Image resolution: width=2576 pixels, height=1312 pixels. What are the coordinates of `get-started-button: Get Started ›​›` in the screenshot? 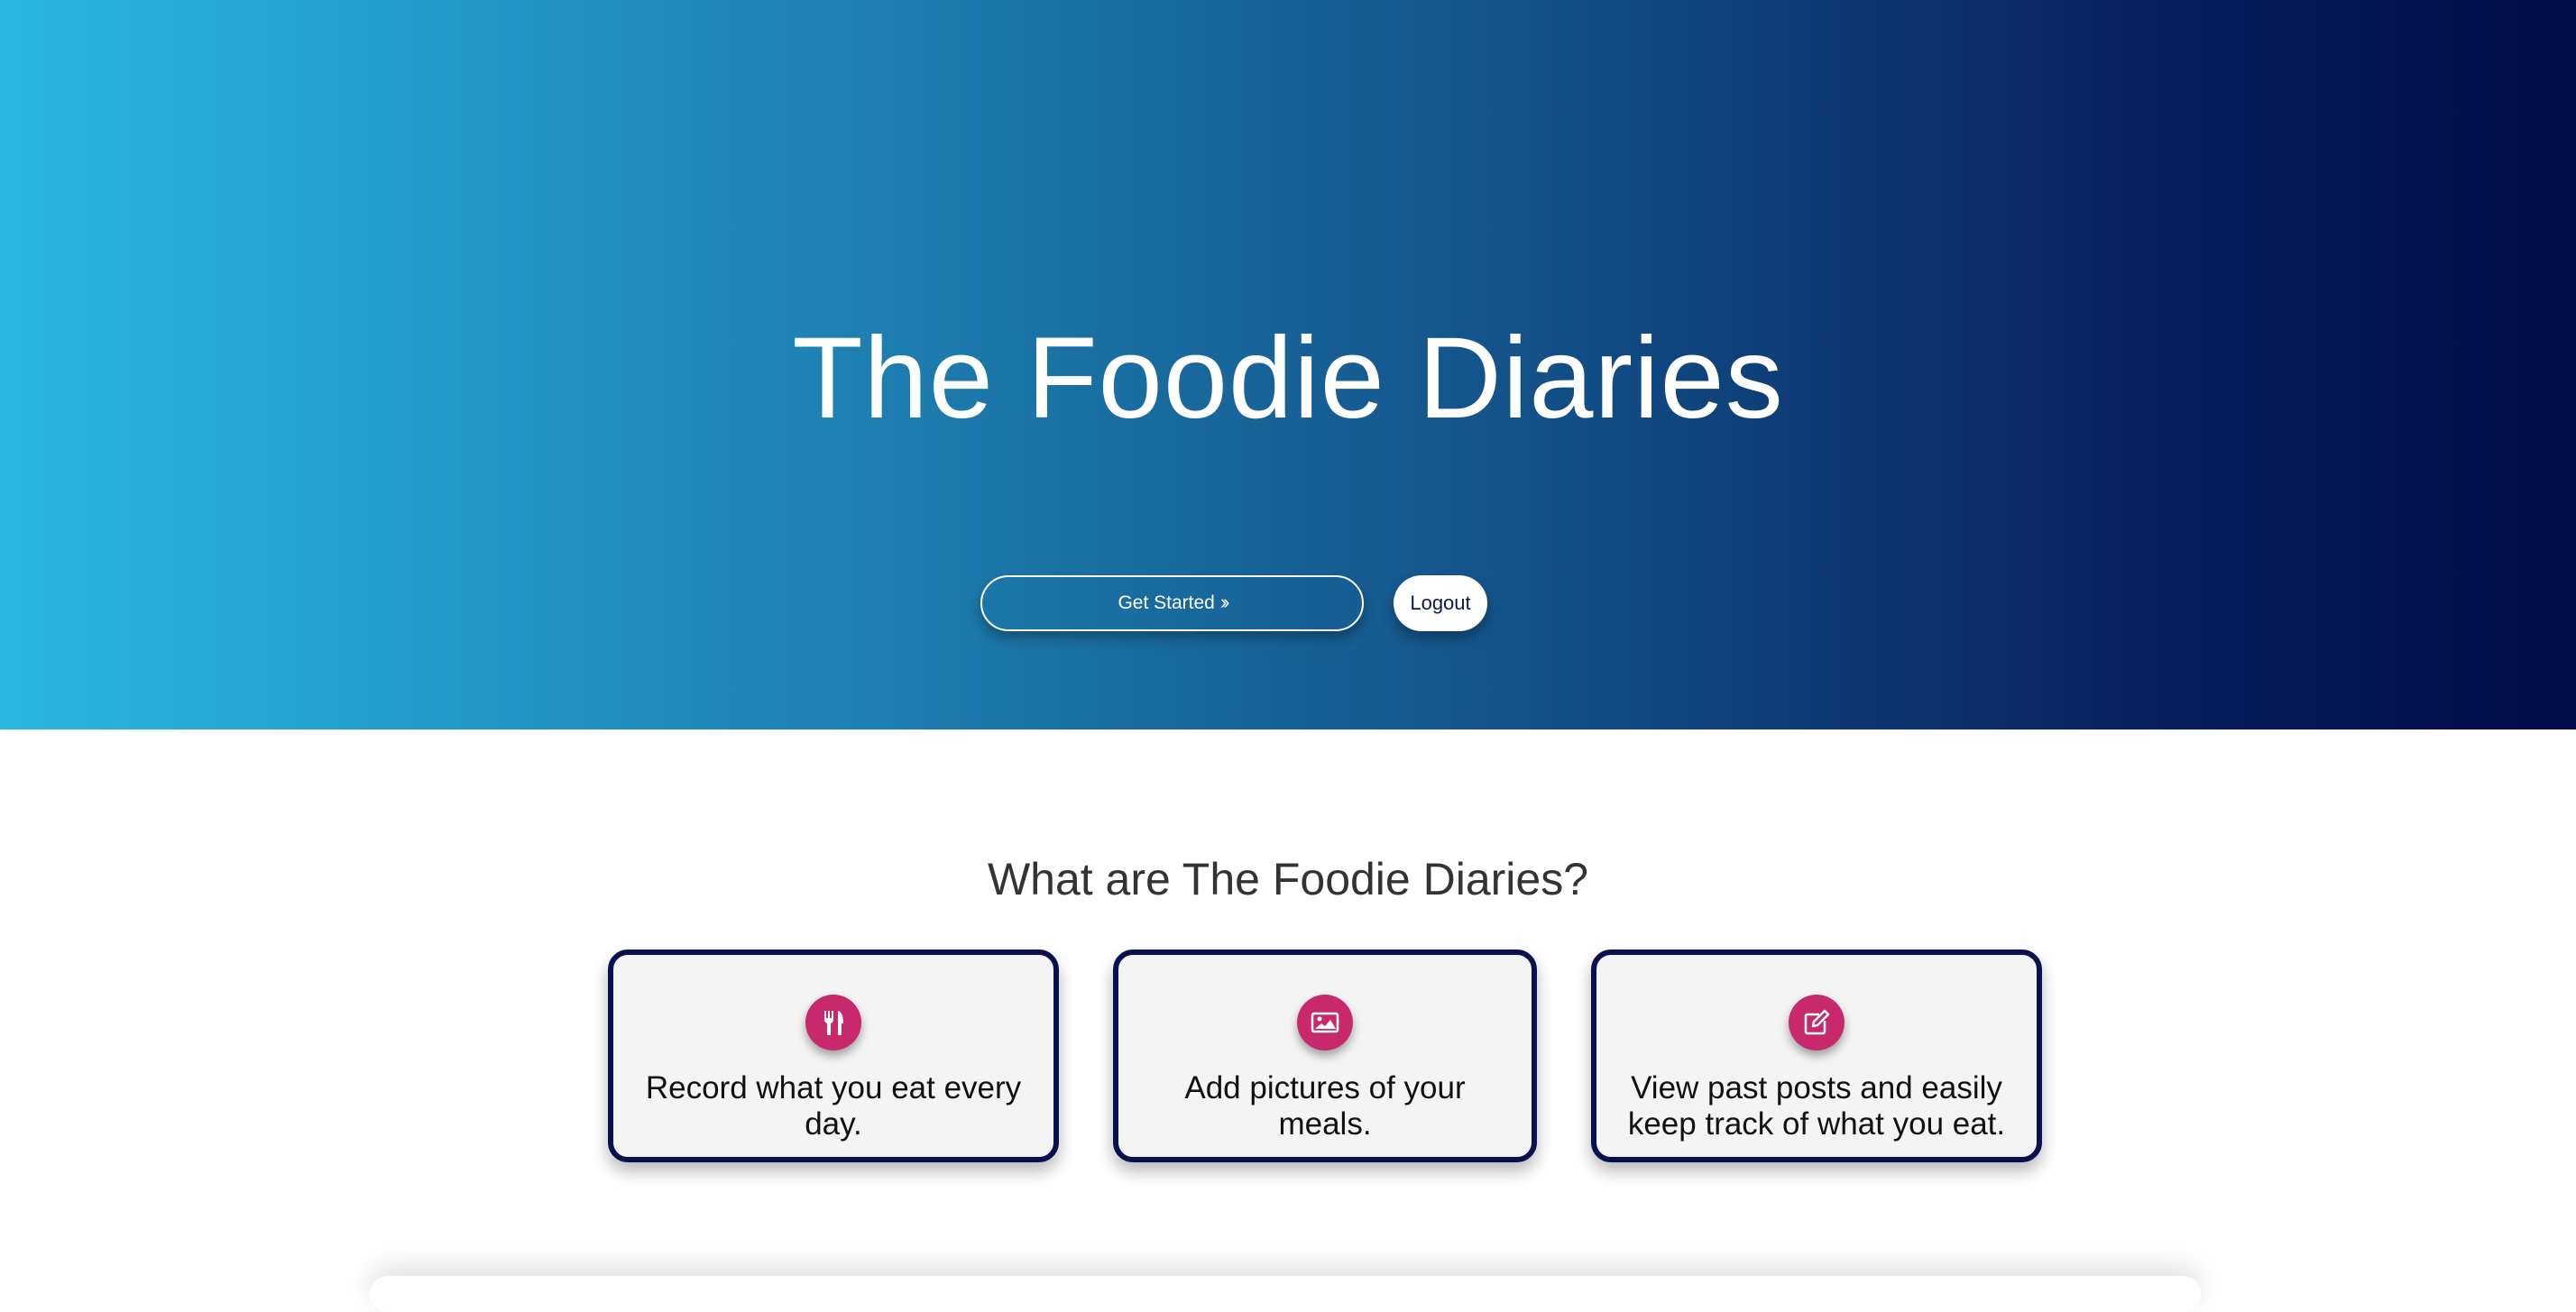 It's located at (1172, 603).